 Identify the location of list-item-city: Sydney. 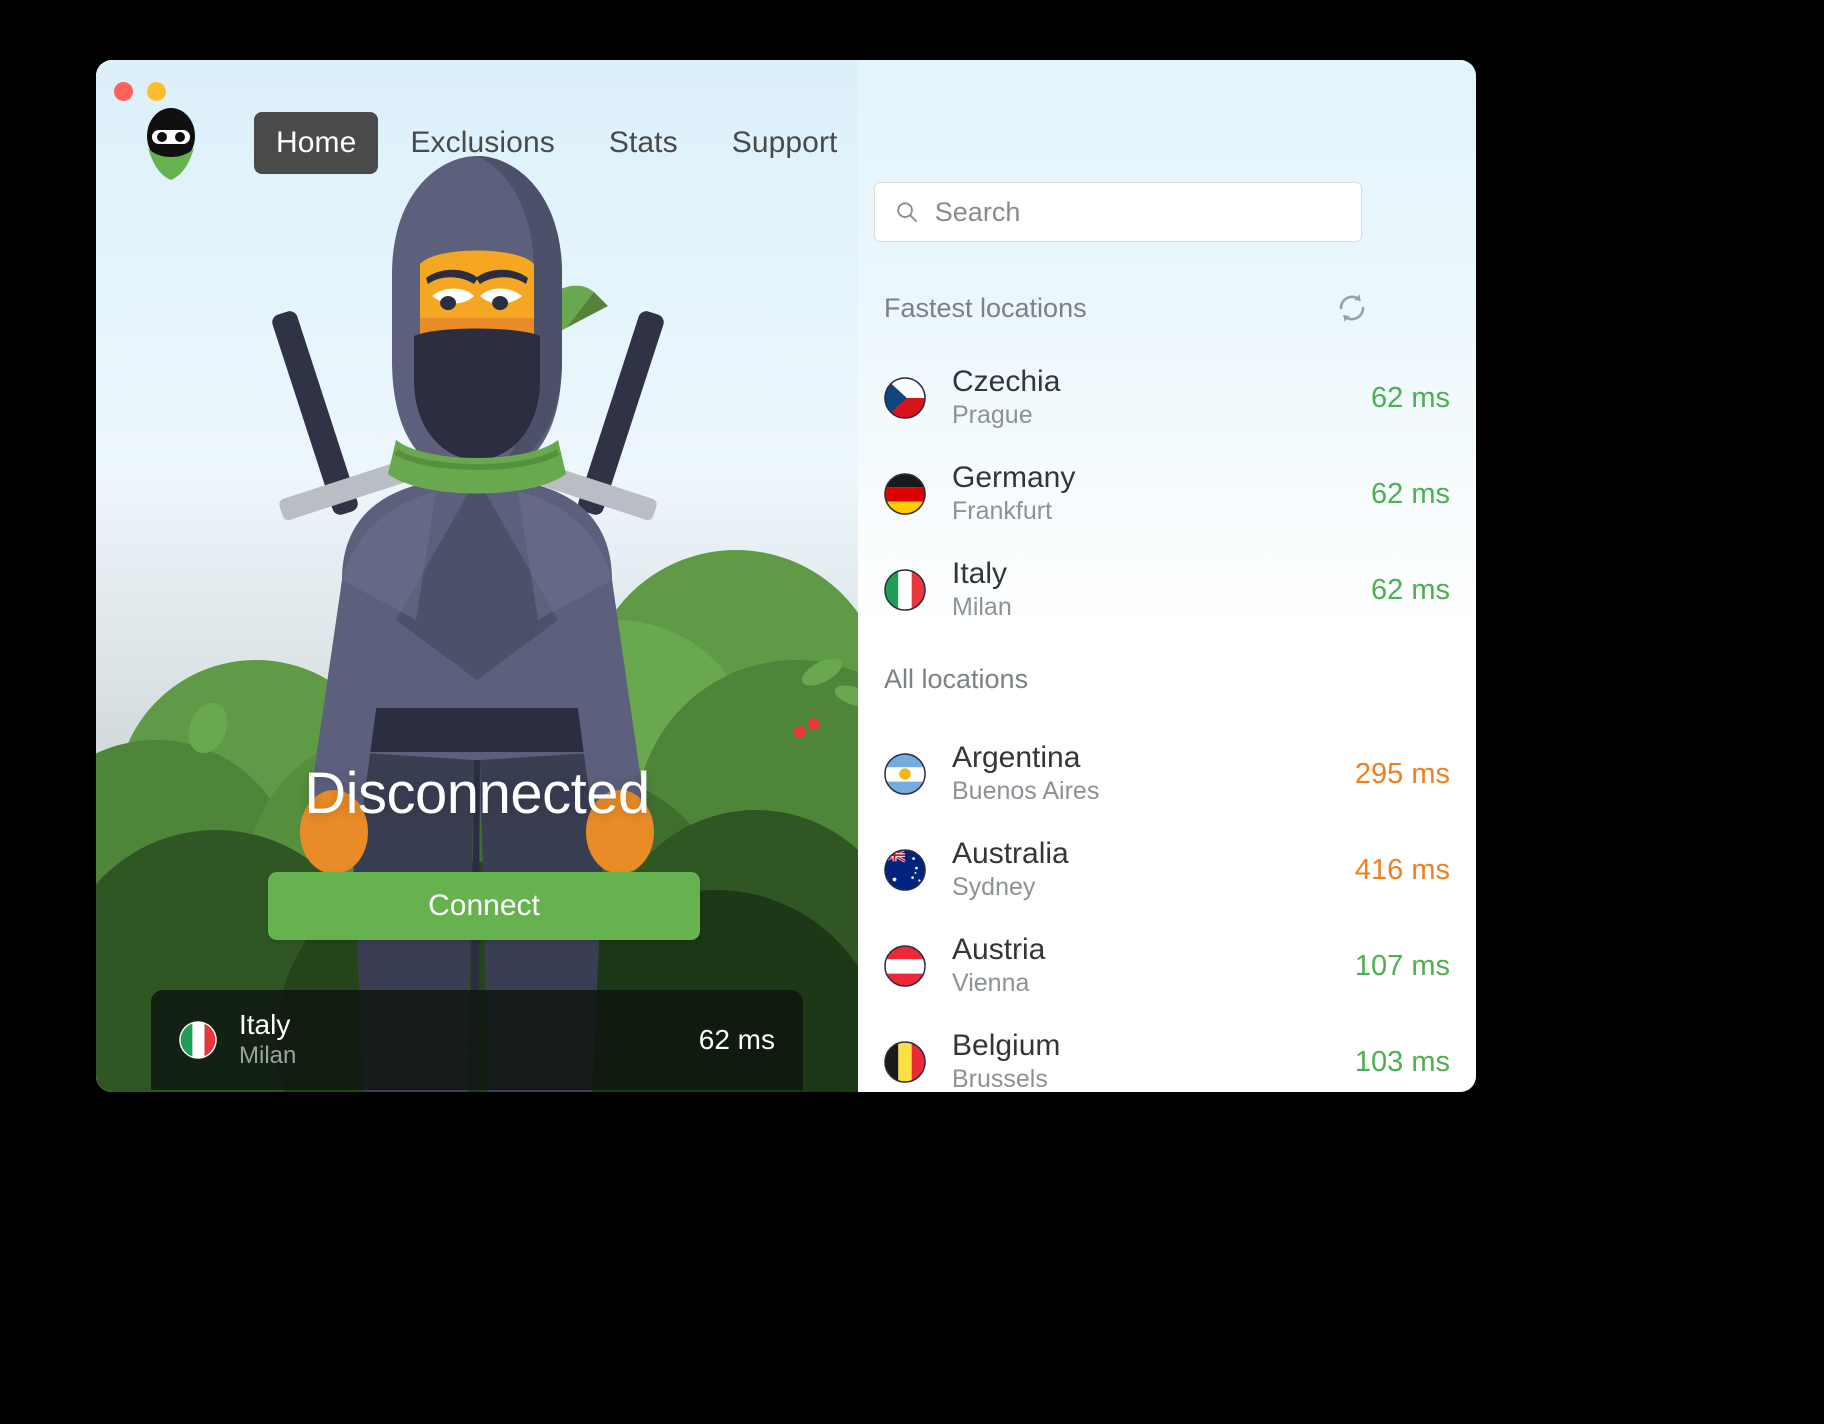
(994, 887).